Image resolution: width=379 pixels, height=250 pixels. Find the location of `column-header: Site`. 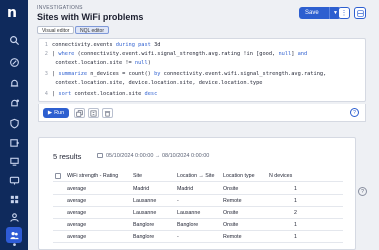

column-header: Site is located at coordinates (137, 176).